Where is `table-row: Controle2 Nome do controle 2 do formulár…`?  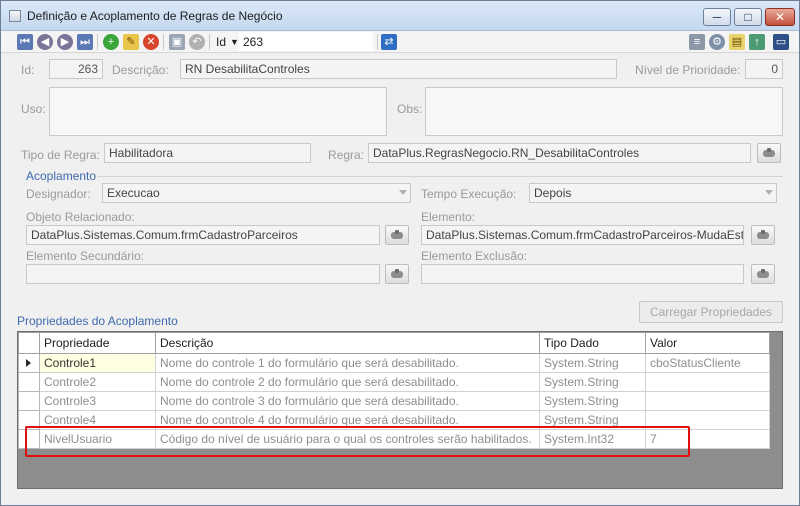 table-row: Controle2 Nome do controle 2 do formulár… is located at coordinates (394, 382).